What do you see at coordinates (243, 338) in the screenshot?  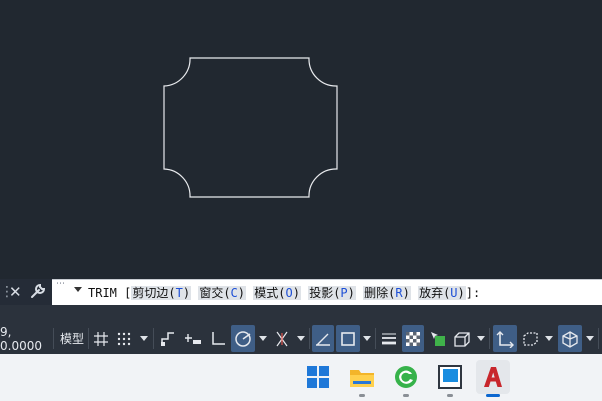 I see `polar-tracking-icon` at bounding box center [243, 338].